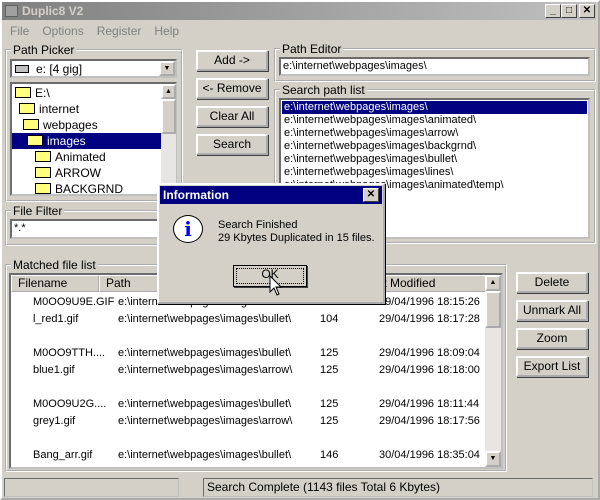  Describe the element at coordinates (271, 195) in the screenshot. I see `dialog-title: Information` at that location.